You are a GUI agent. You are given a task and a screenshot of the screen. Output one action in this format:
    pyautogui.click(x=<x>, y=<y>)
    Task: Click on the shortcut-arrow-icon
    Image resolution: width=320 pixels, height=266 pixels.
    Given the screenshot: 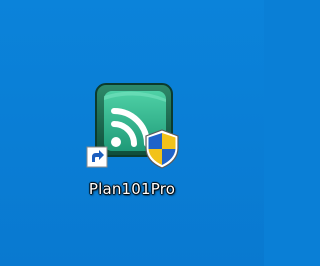 What is the action you would take?
    pyautogui.click(x=97, y=157)
    